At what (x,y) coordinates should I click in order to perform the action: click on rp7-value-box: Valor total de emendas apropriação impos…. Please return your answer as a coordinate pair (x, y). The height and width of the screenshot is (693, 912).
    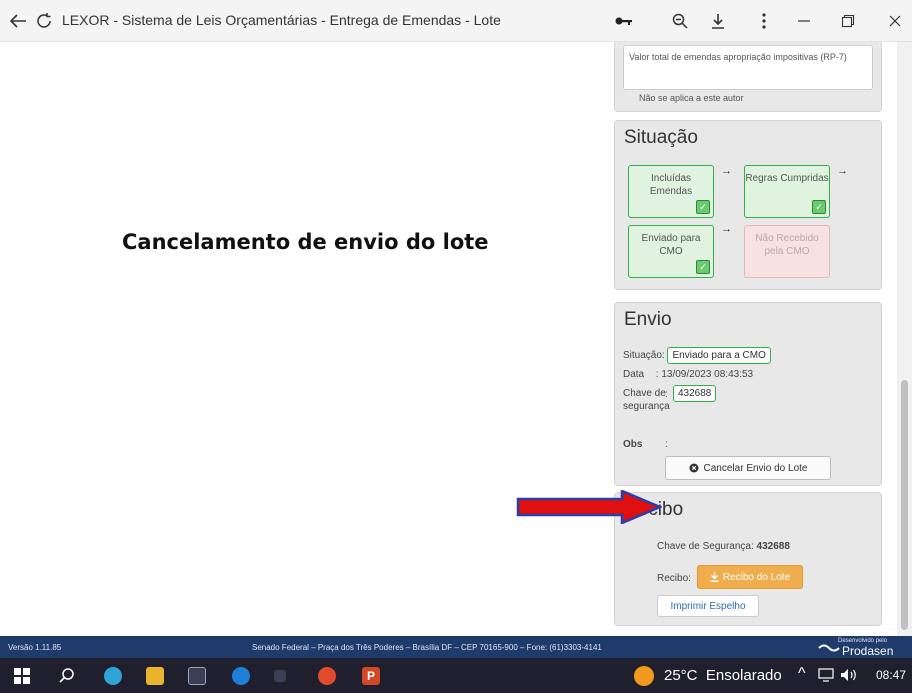
    Looking at the image, I should click on (748, 67).